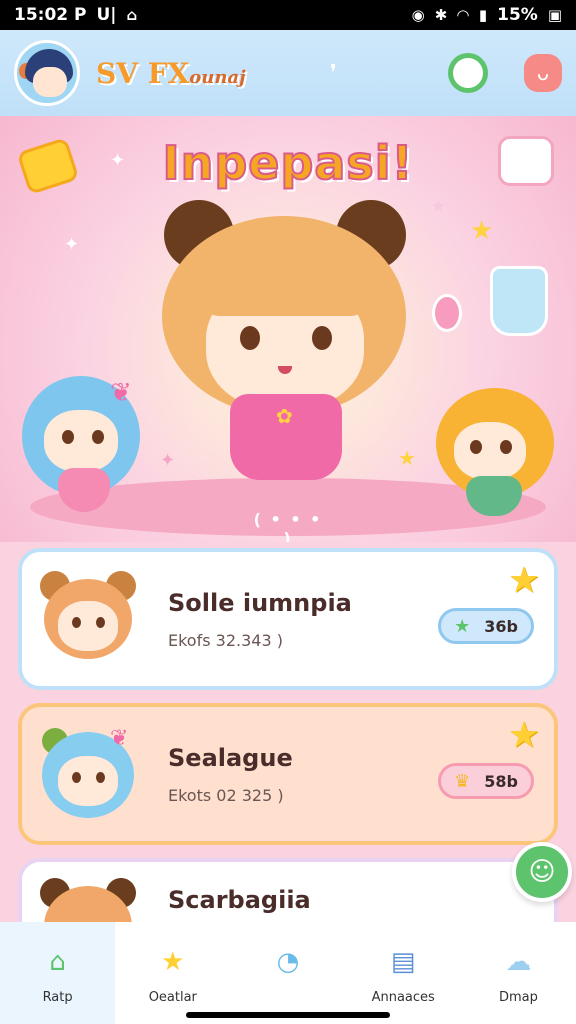  Describe the element at coordinates (288, 1015) in the screenshot. I see `home-indicator` at that location.